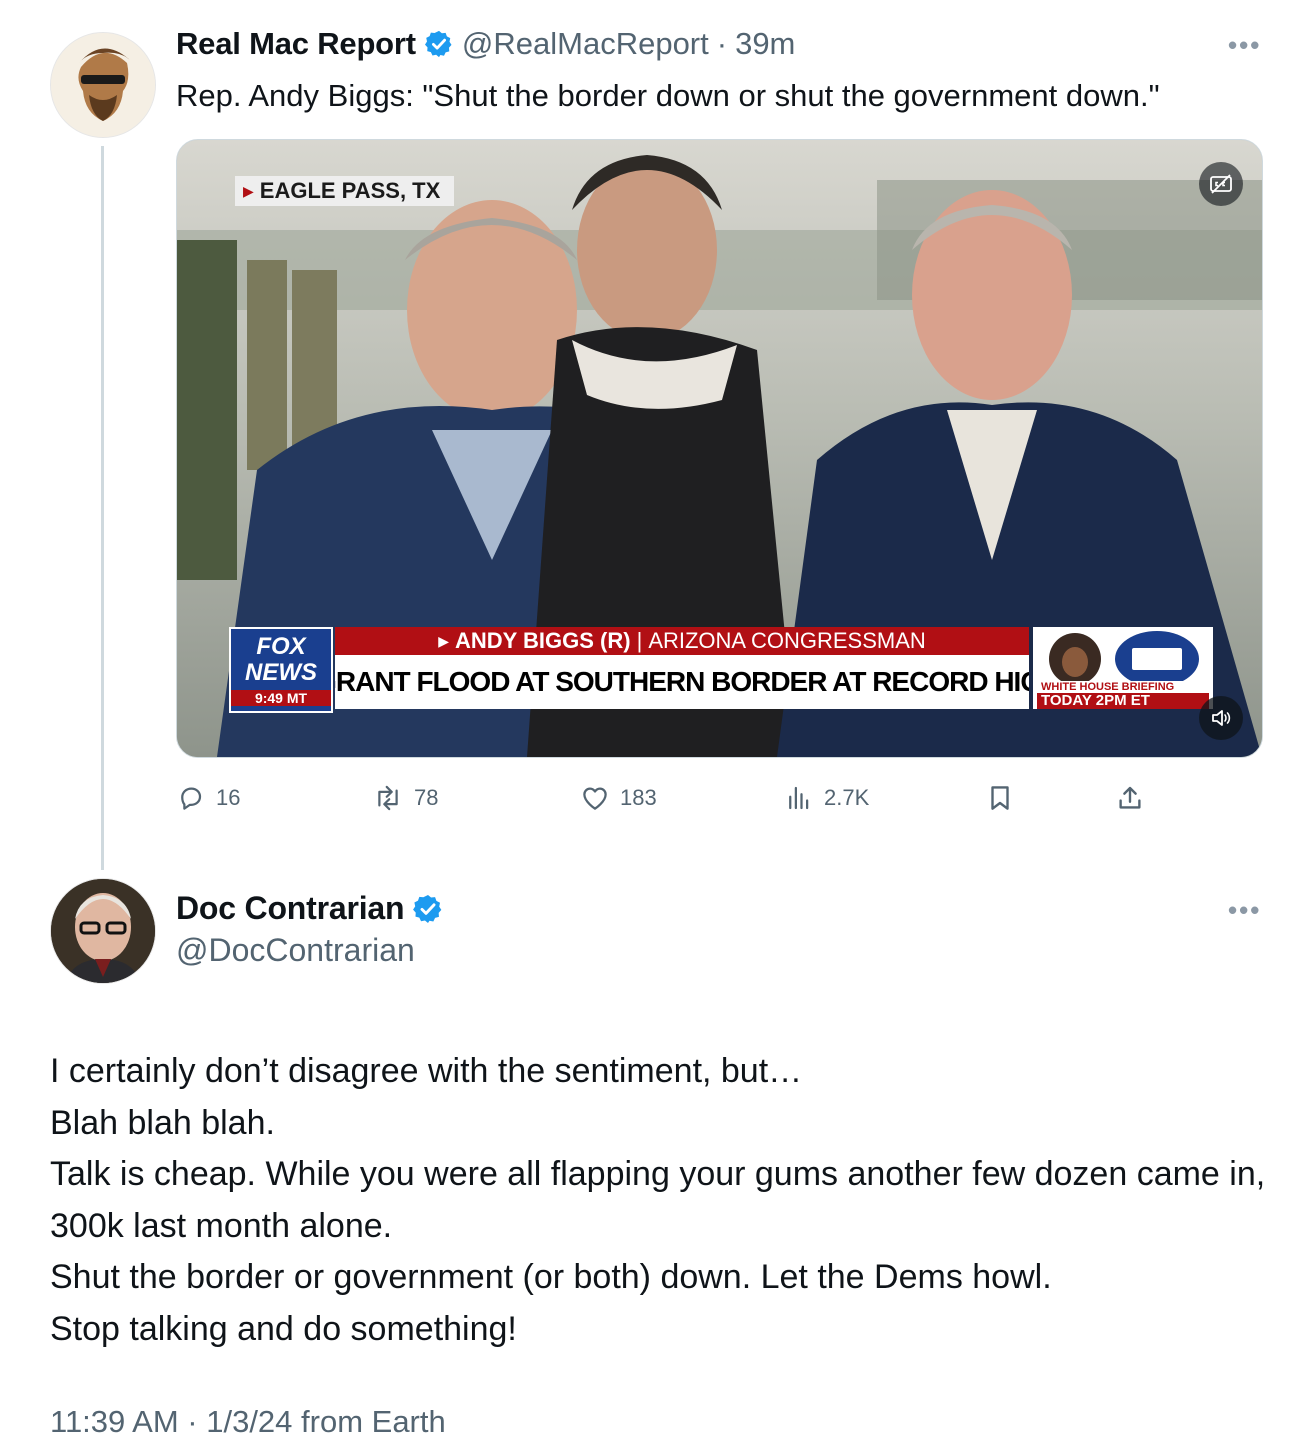 Image resolution: width=1301 pixels, height=1455 pixels. I want to click on repost-count: 78, so click(426, 797).